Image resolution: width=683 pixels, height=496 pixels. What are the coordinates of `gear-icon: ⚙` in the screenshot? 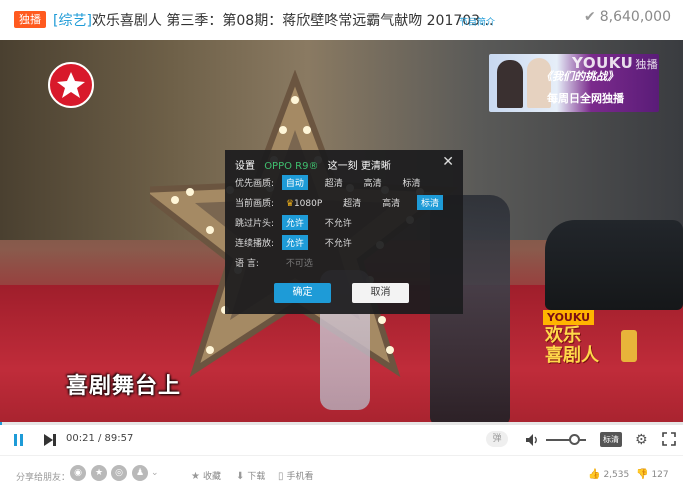 It's located at (641, 440).